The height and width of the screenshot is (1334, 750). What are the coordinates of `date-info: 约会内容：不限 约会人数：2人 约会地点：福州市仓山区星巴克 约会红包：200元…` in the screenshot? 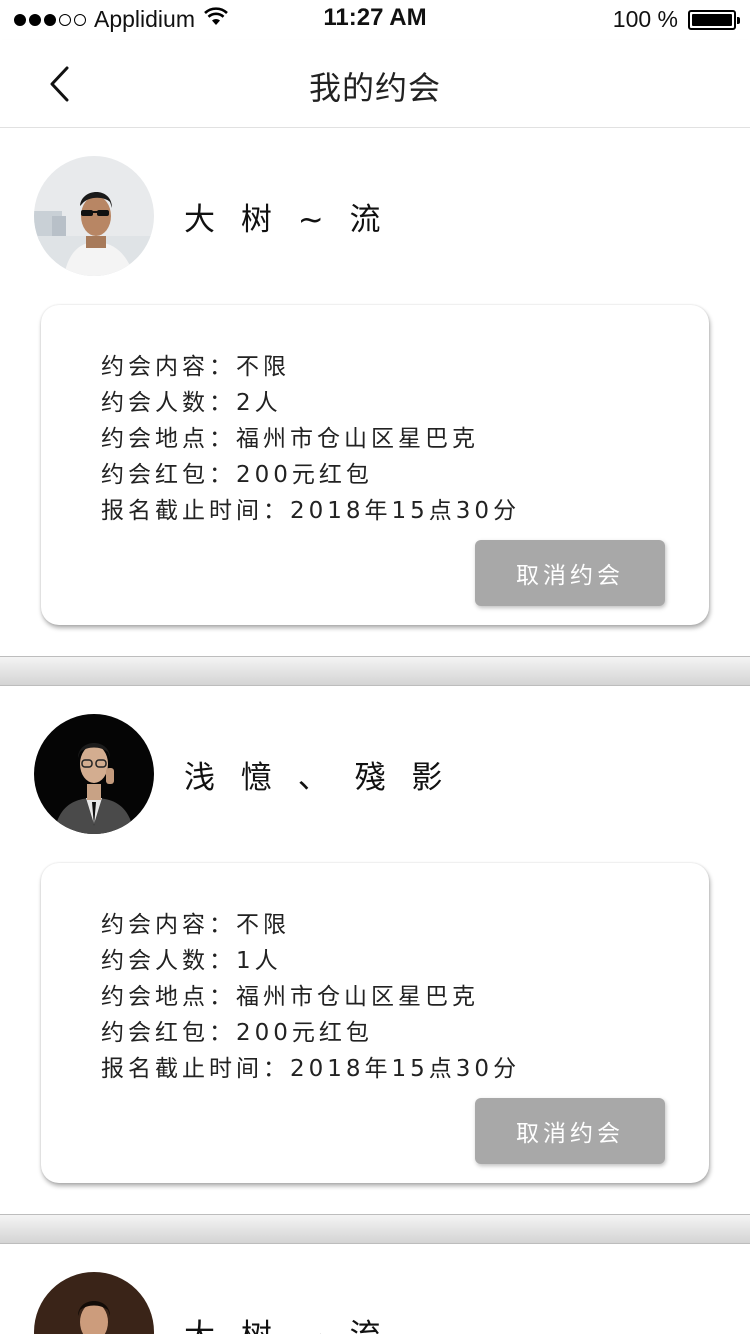 It's located at (310, 439).